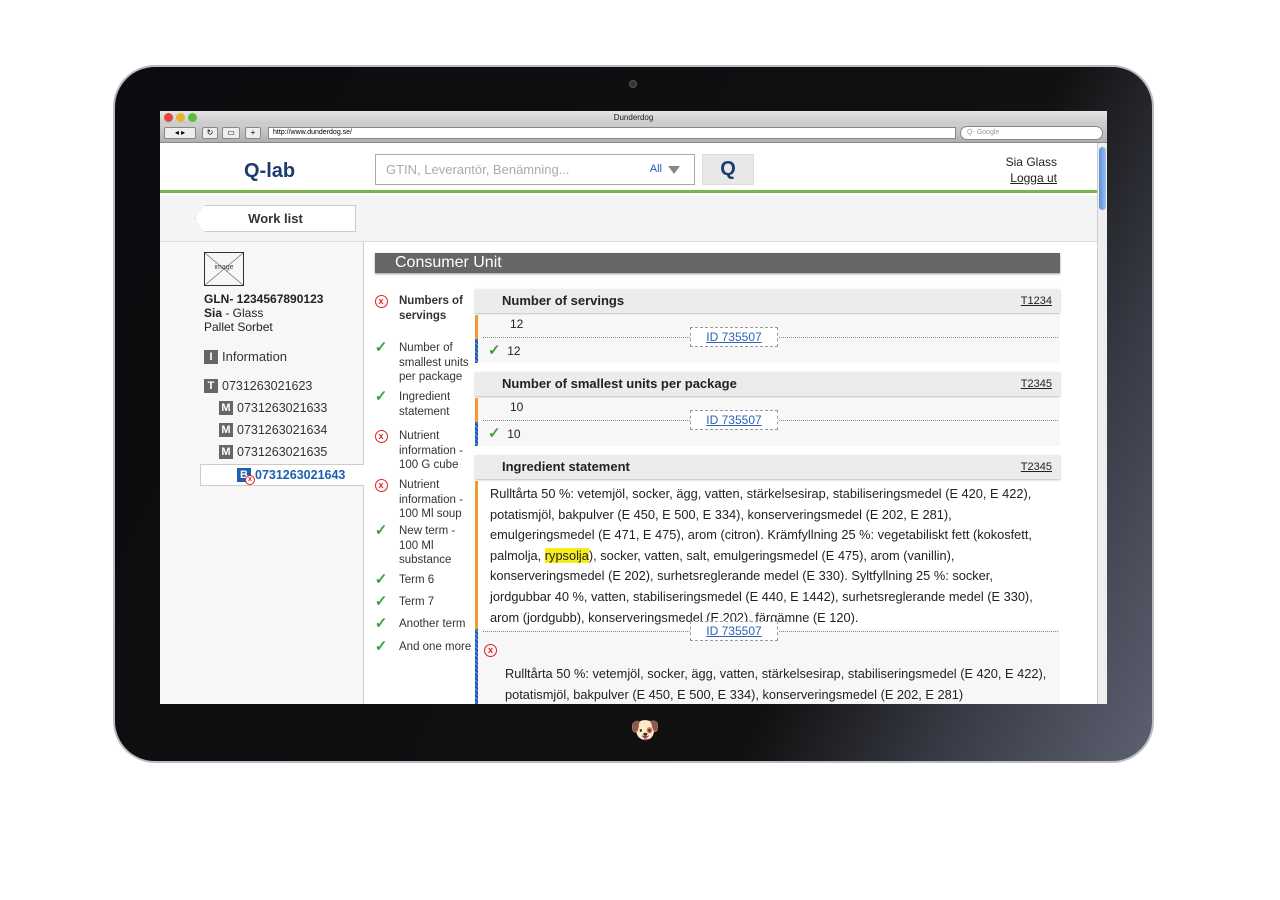 Image resolution: width=1280 pixels, height=900 pixels. I want to click on tree-item: M 0731263021633, so click(273, 408).